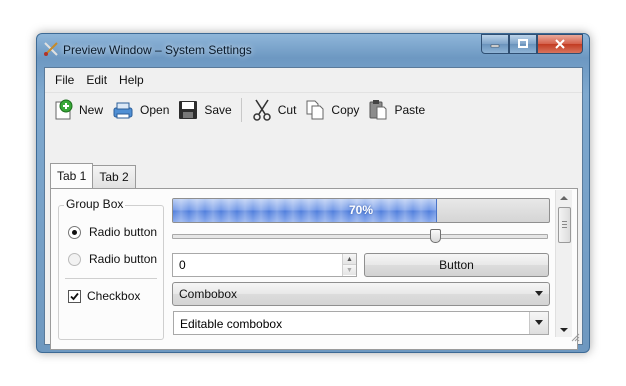 The height and width of the screenshot is (386, 626). I want to click on tab-bar: Tab 1 Tab 2, so click(93, 176).